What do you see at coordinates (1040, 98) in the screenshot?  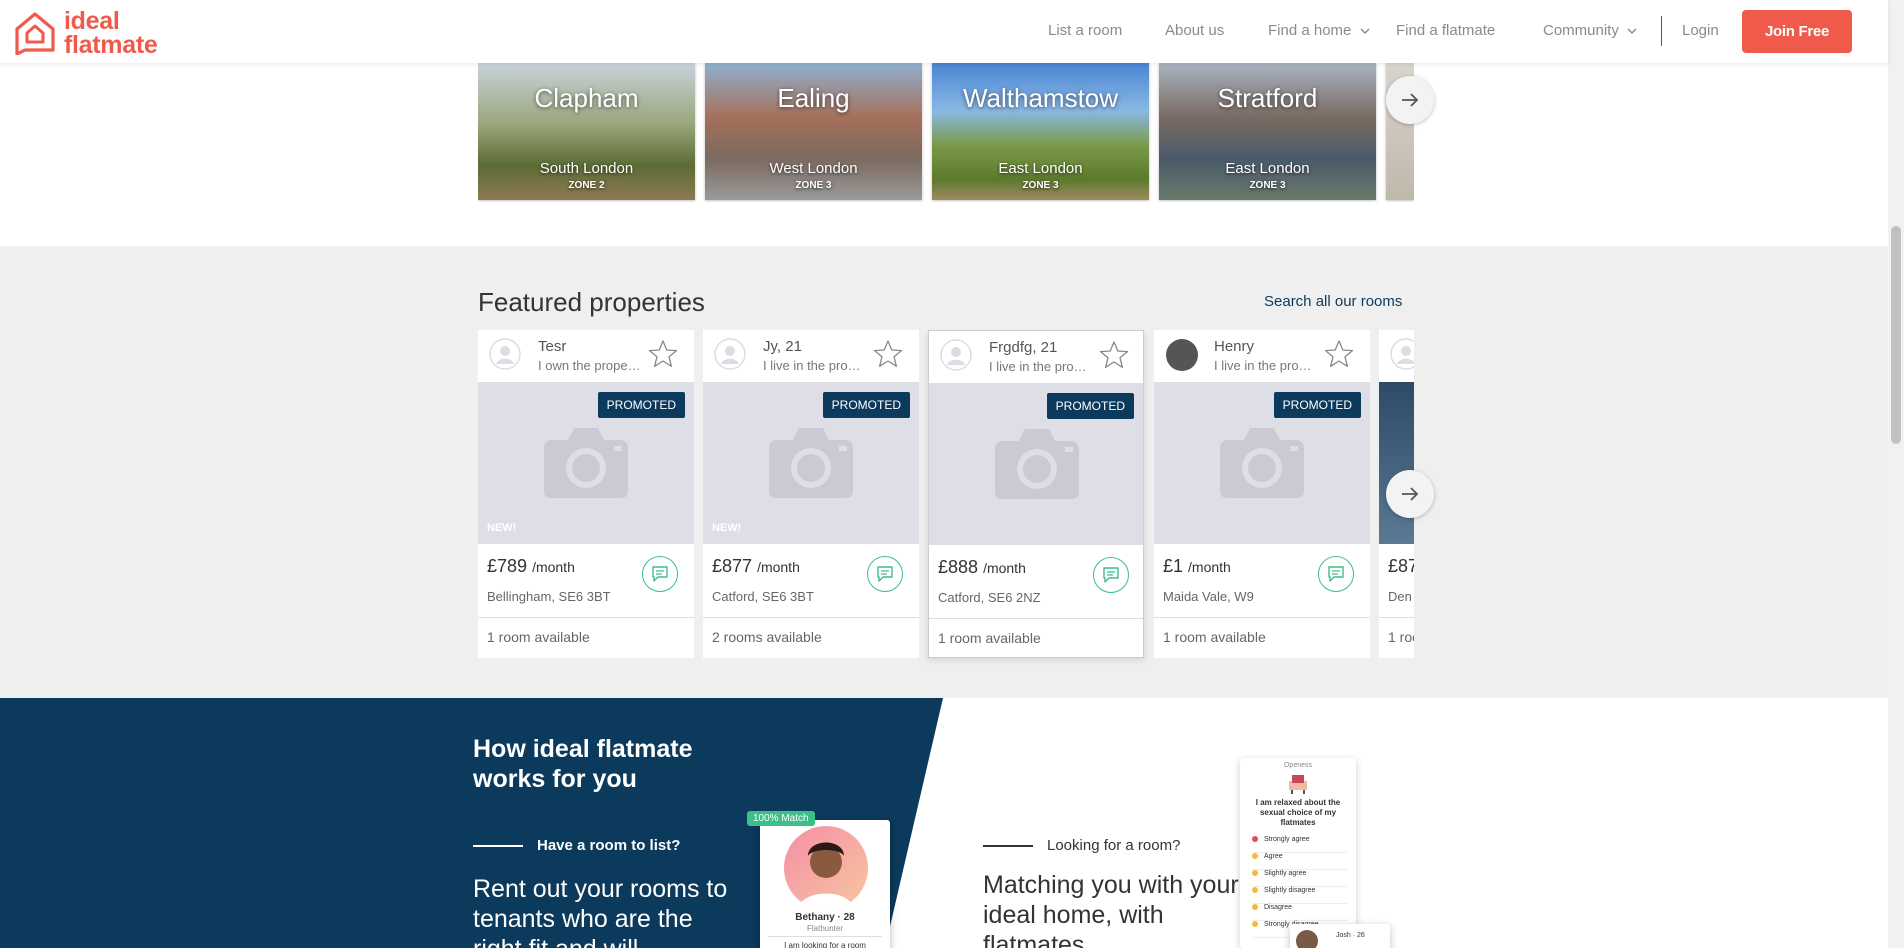 I see `area-name: Walthamstow` at bounding box center [1040, 98].